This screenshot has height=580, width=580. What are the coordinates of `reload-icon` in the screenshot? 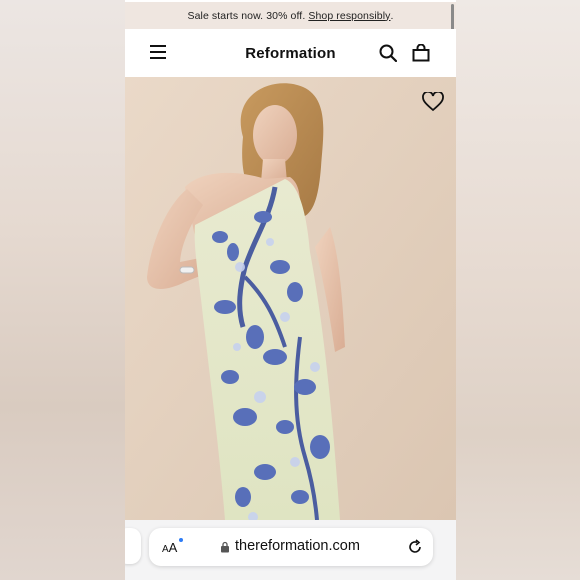 It's located at (415, 547).